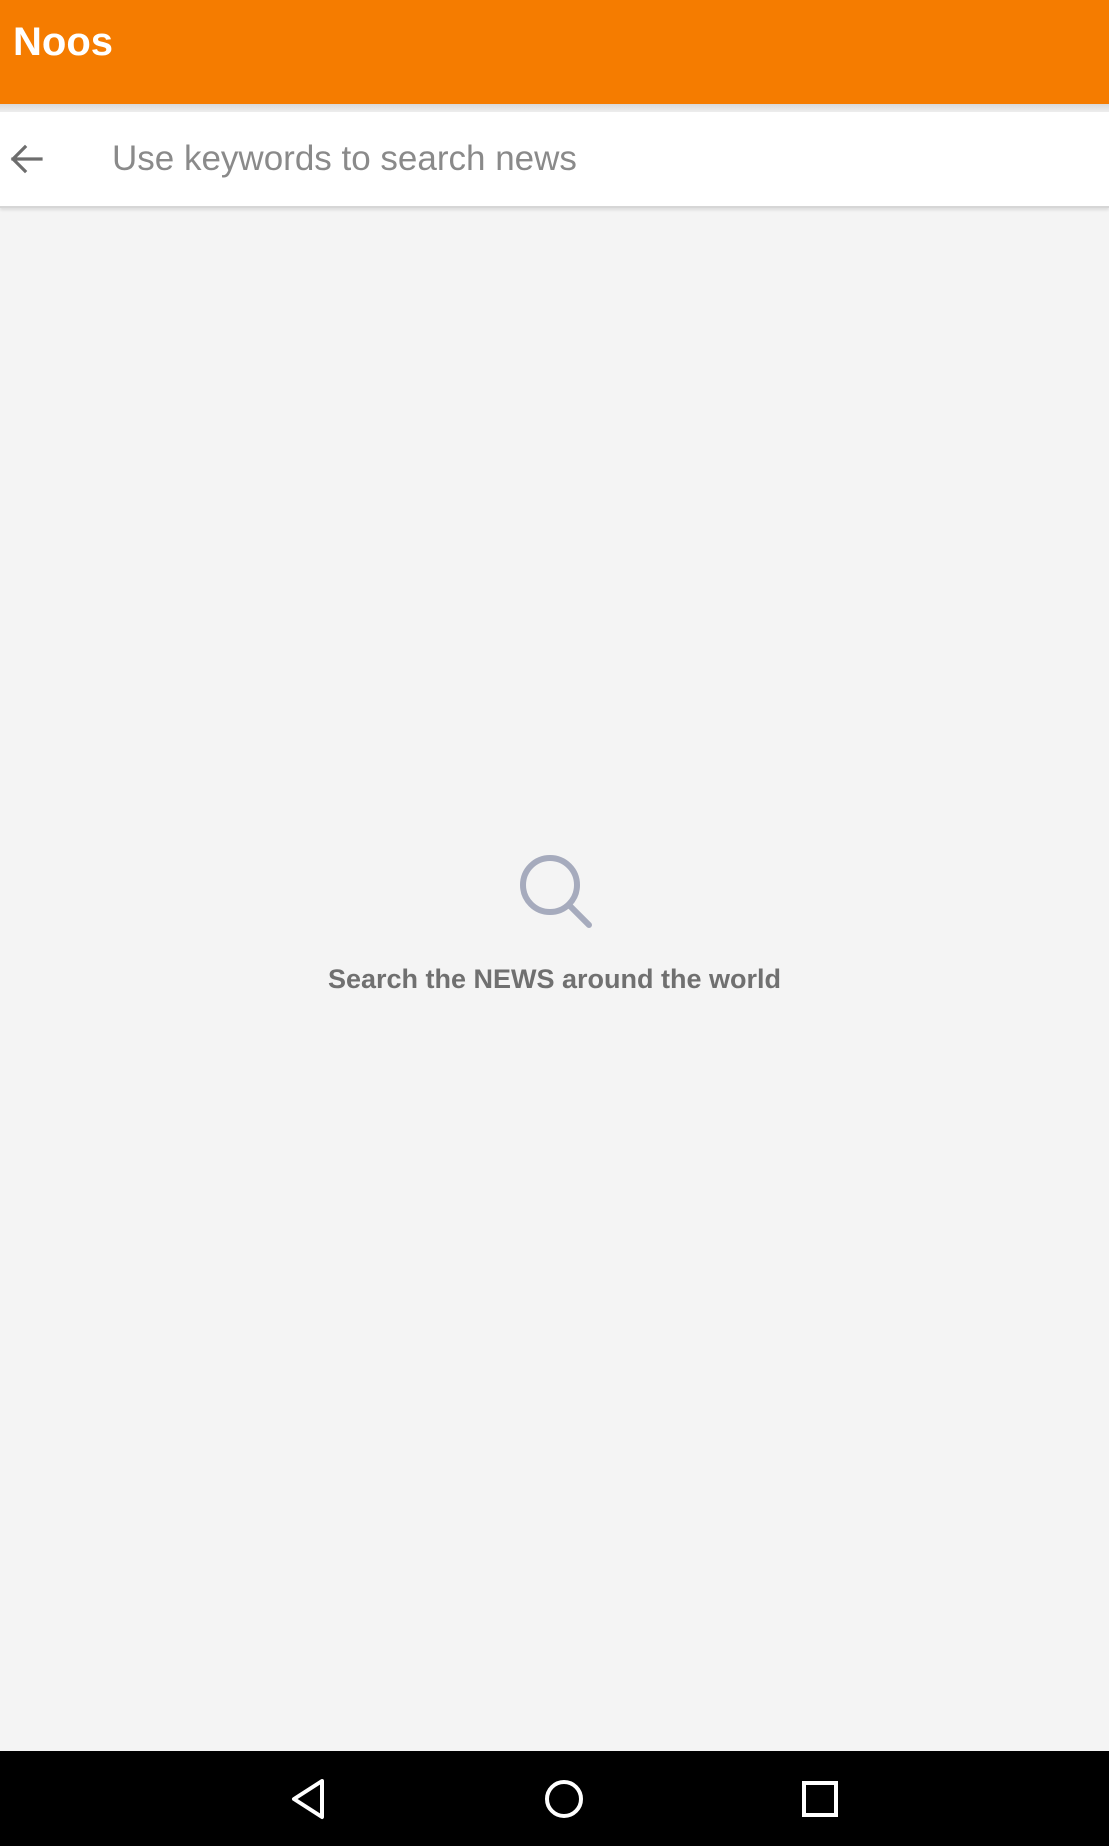  I want to click on app-bar: Noos, so click(554, 52).